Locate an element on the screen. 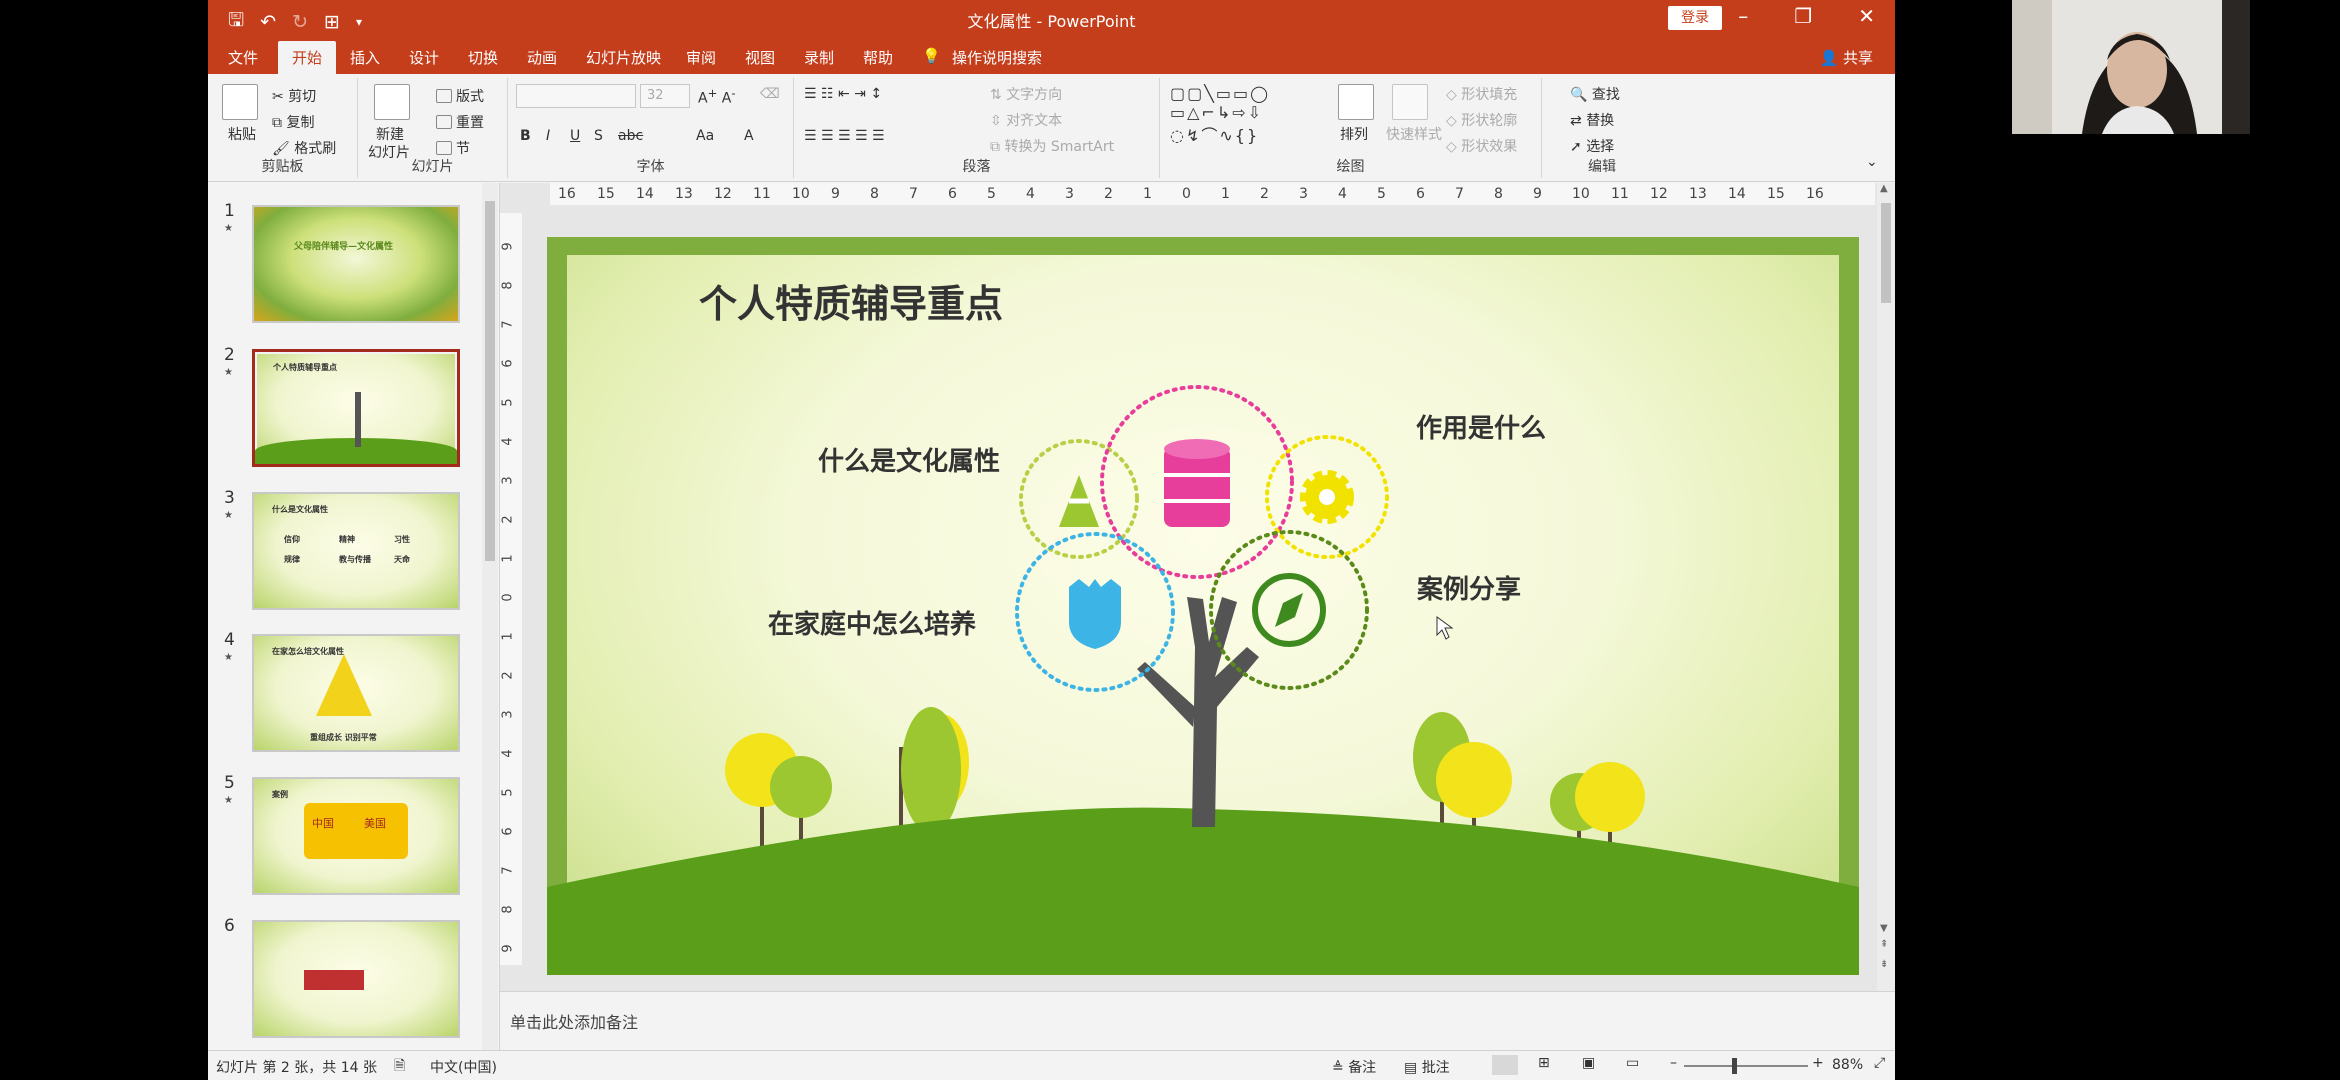 Image resolution: width=2340 pixels, height=1080 pixels. cut-button: ✂ 剪切 is located at coordinates (294, 96).